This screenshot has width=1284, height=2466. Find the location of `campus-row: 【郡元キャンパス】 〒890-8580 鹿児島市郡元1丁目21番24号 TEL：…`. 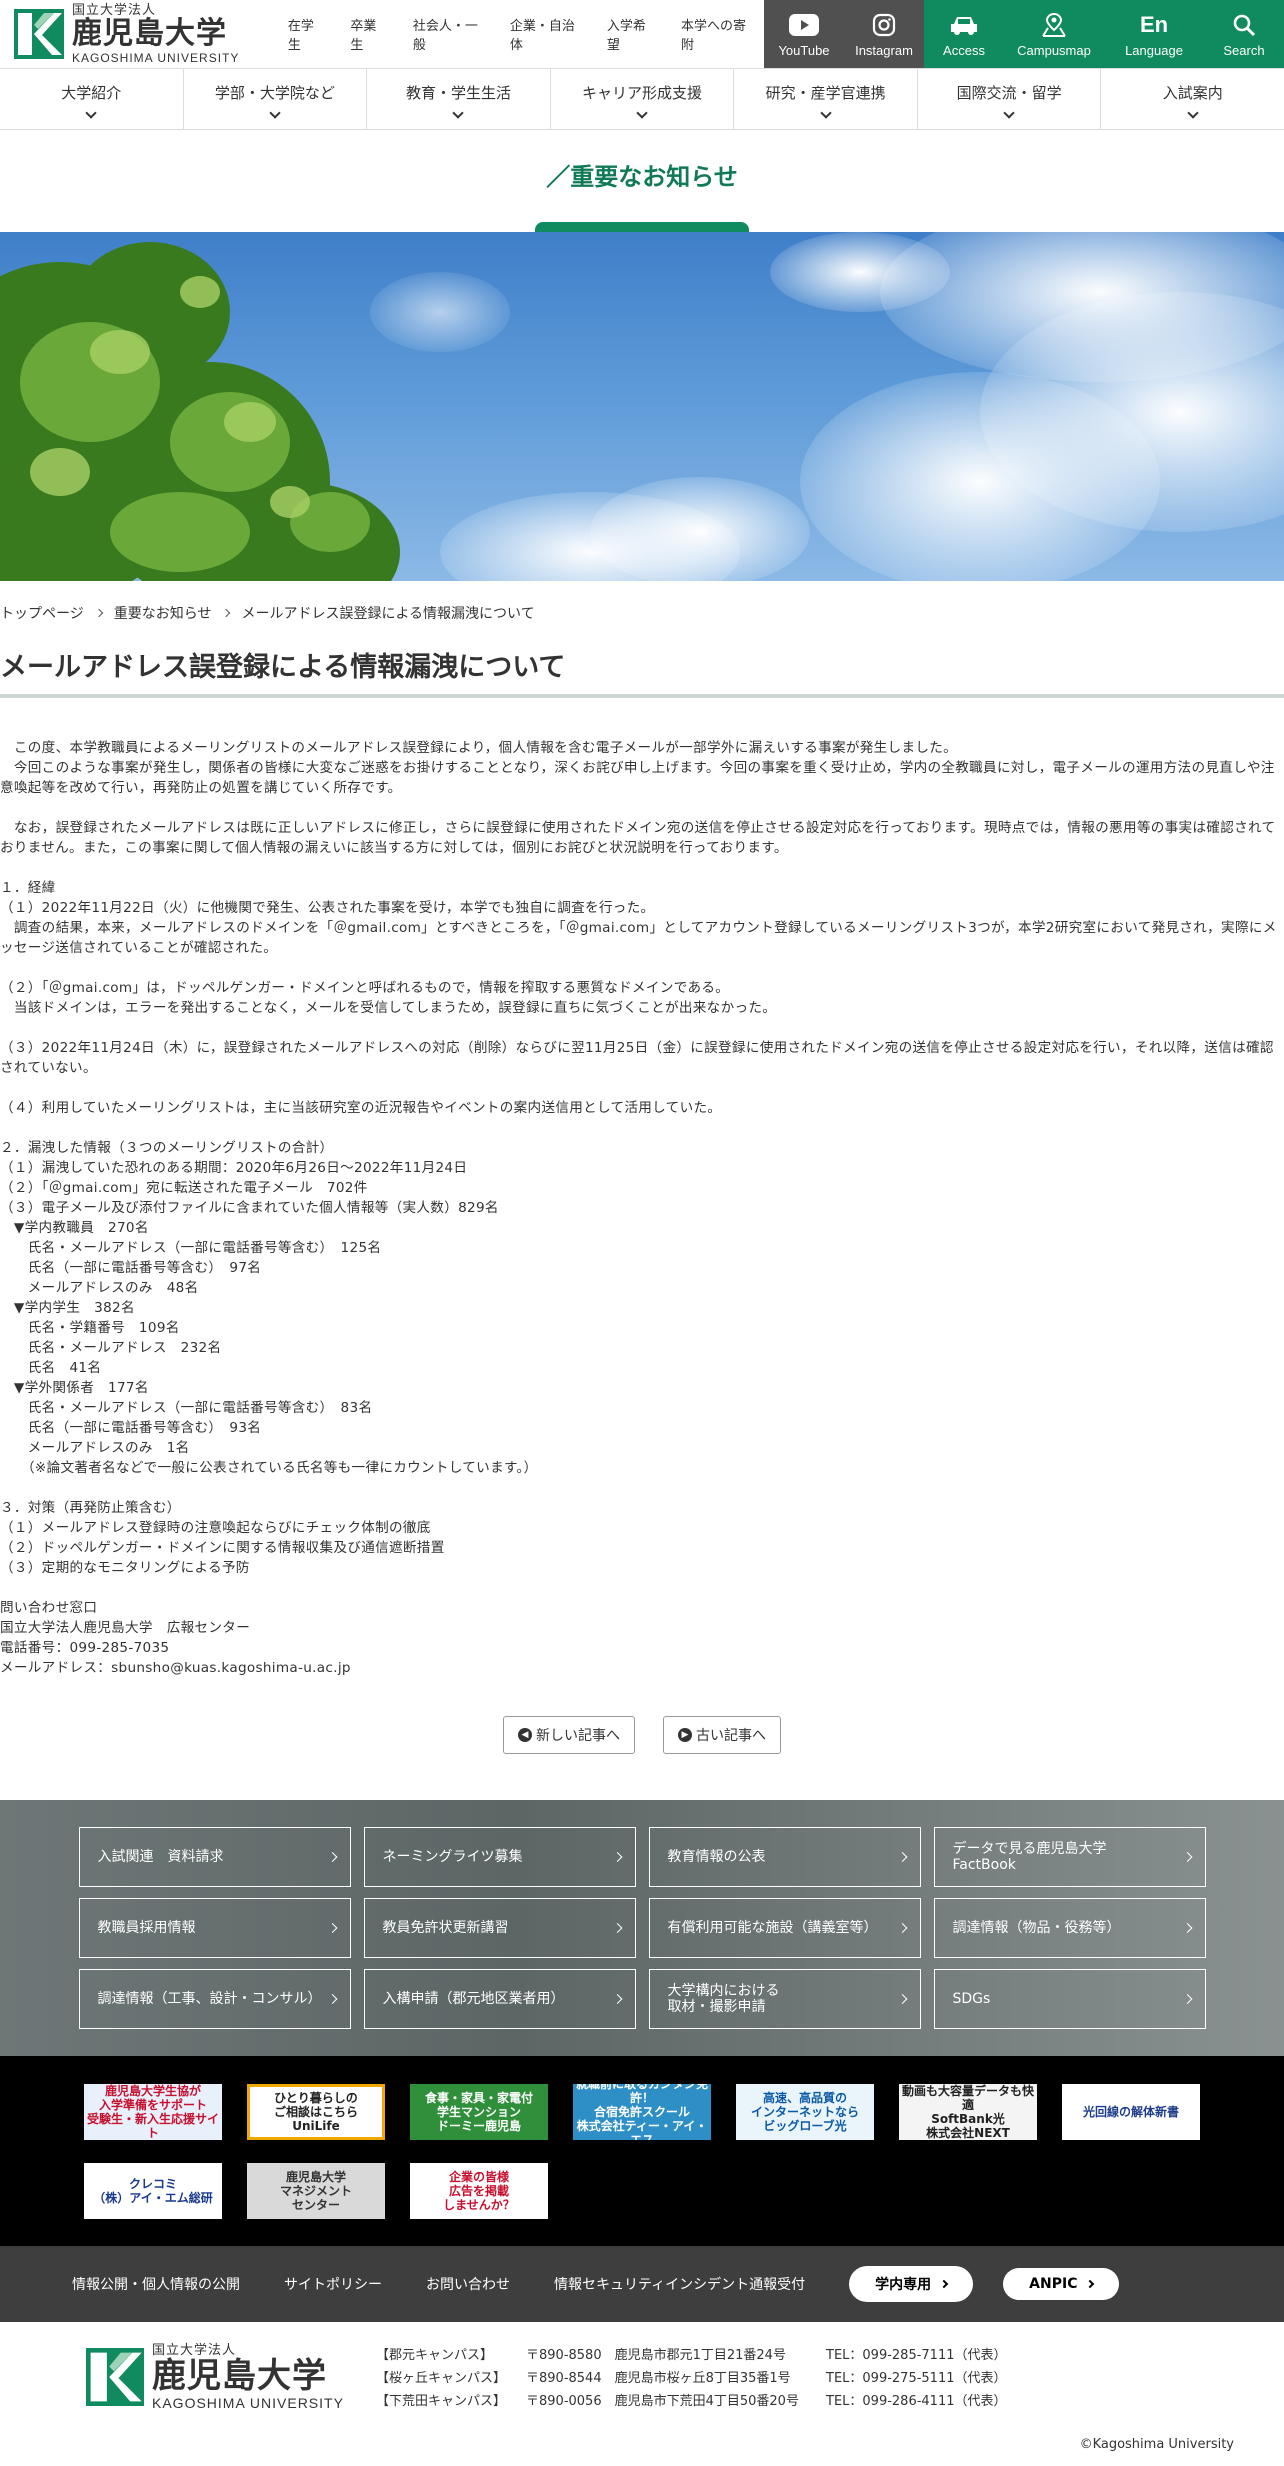

campus-row: 【郡元キャンパス】 〒890-8580 鹿児島市郡元1丁目21番24号 TEL：… is located at coordinates (691, 2355).